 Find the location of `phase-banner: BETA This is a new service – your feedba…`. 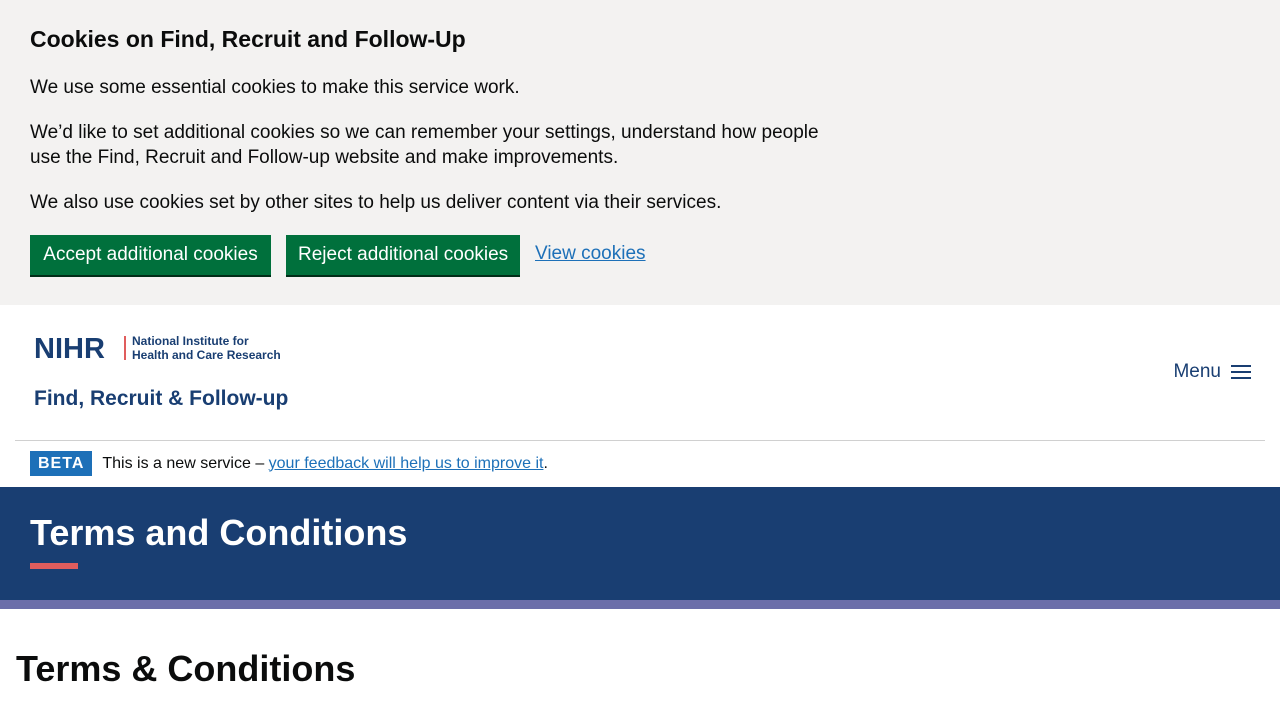

phase-banner: BETA This is a new service – your feedba… is located at coordinates (289, 463).